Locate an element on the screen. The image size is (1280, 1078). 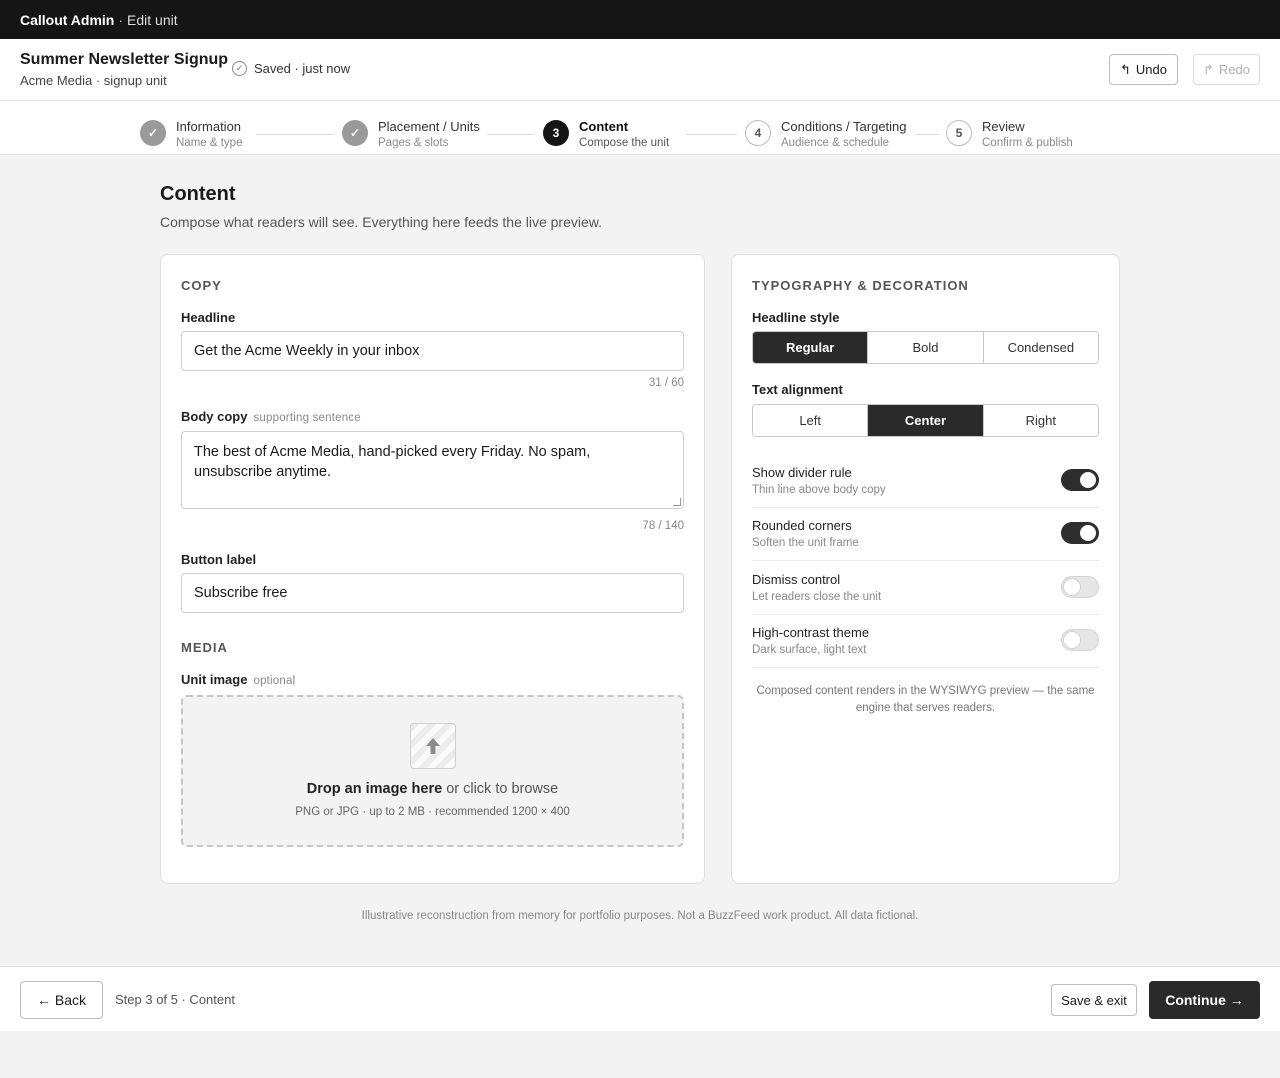
media-section-title: MEDIA is located at coordinates (204, 647).